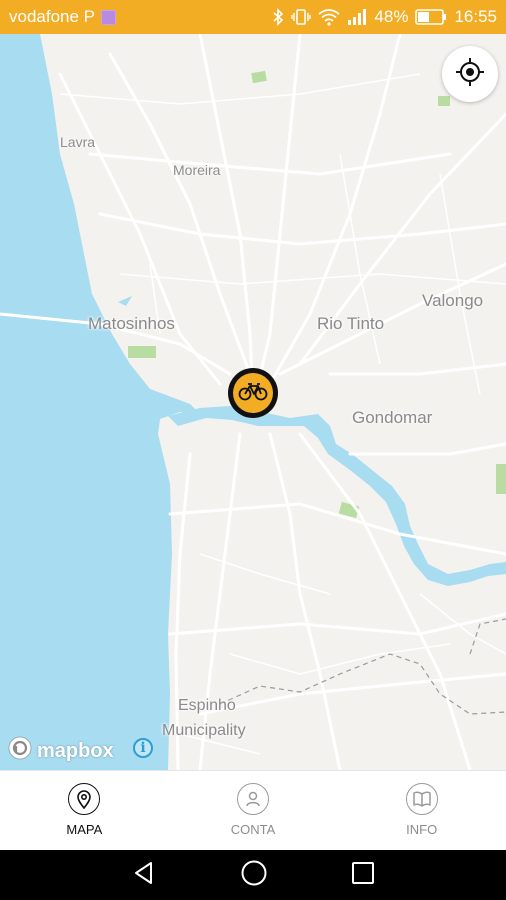 Image resolution: width=506 pixels, height=900 pixels. I want to click on bicycle-icon, so click(253, 393).